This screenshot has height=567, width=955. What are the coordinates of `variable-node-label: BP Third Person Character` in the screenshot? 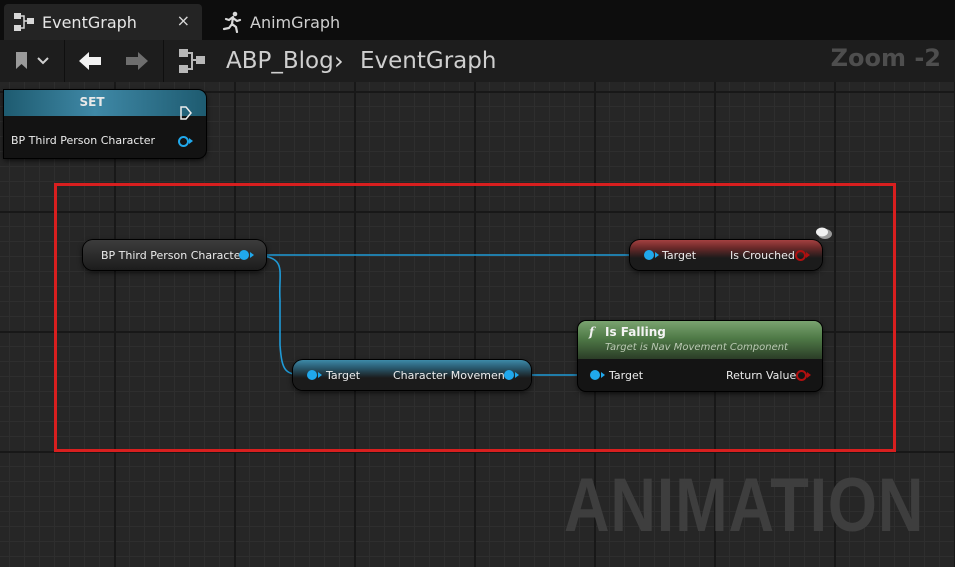 It's located at (173, 255).